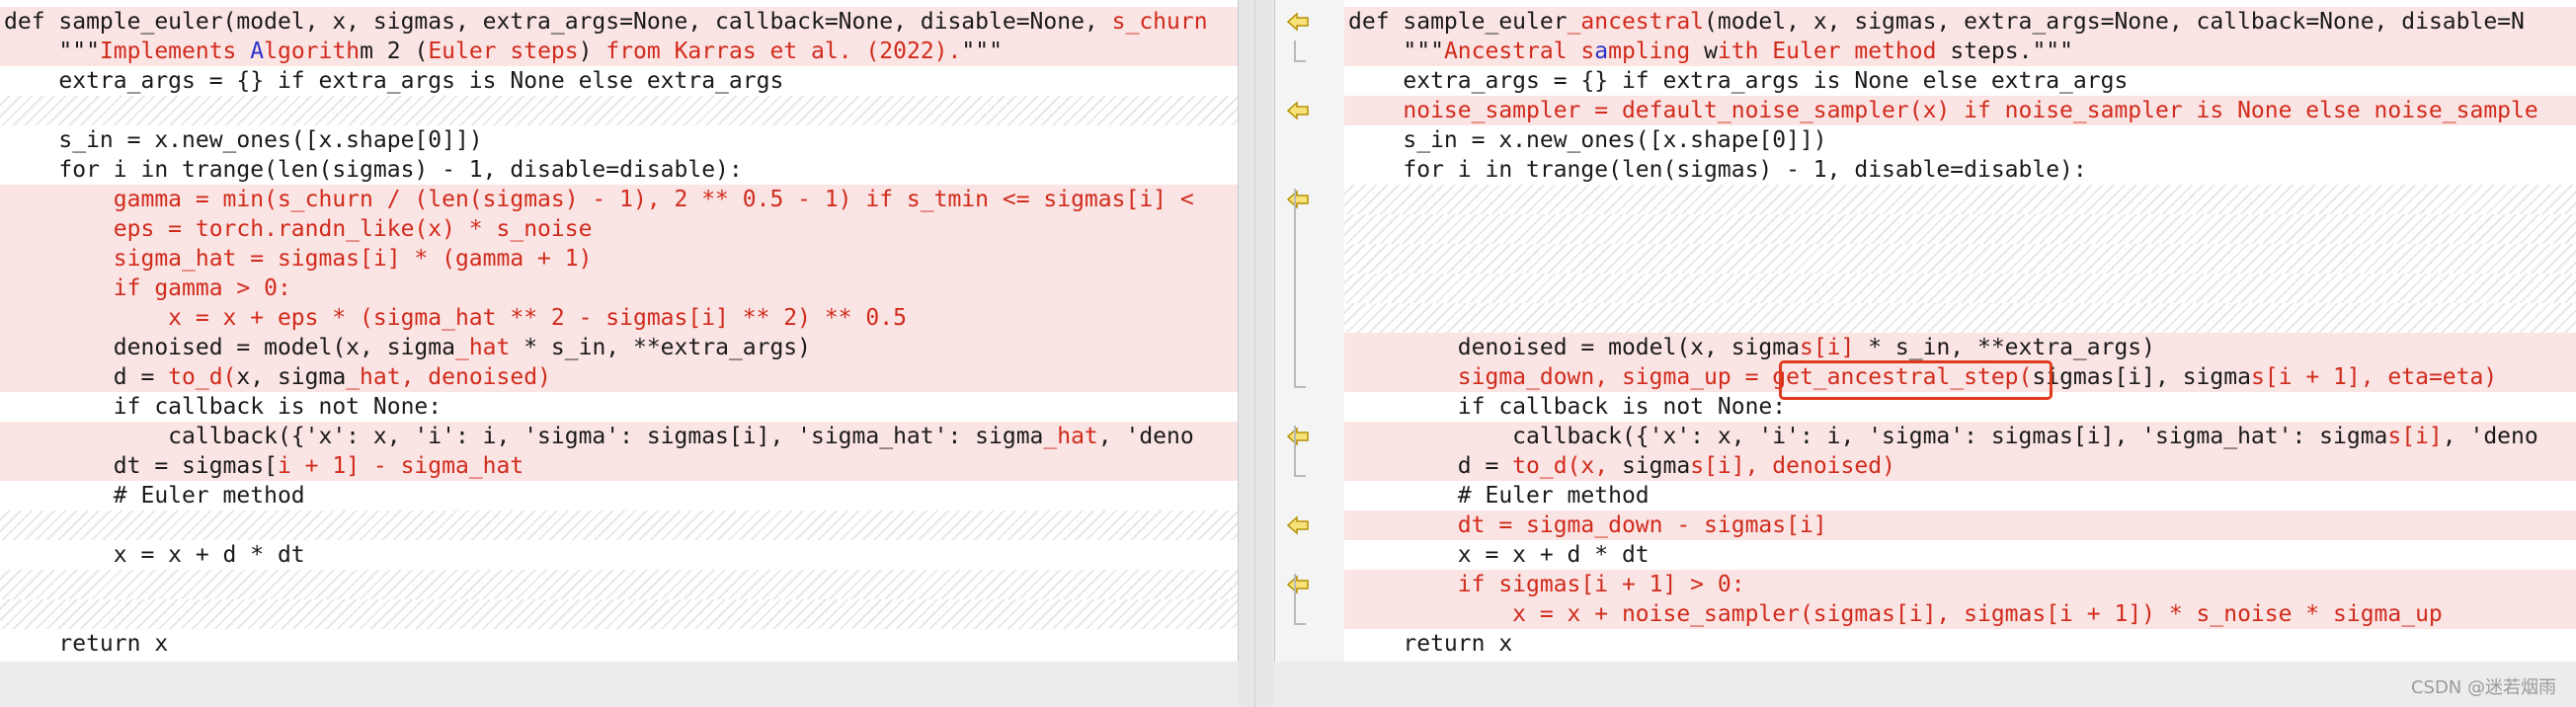 The height and width of the screenshot is (707, 2576). Describe the element at coordinates (619, 466) in the screenshot. I see `code-line: dt = sigmas[i + 1] - sigma_hat` at that location.